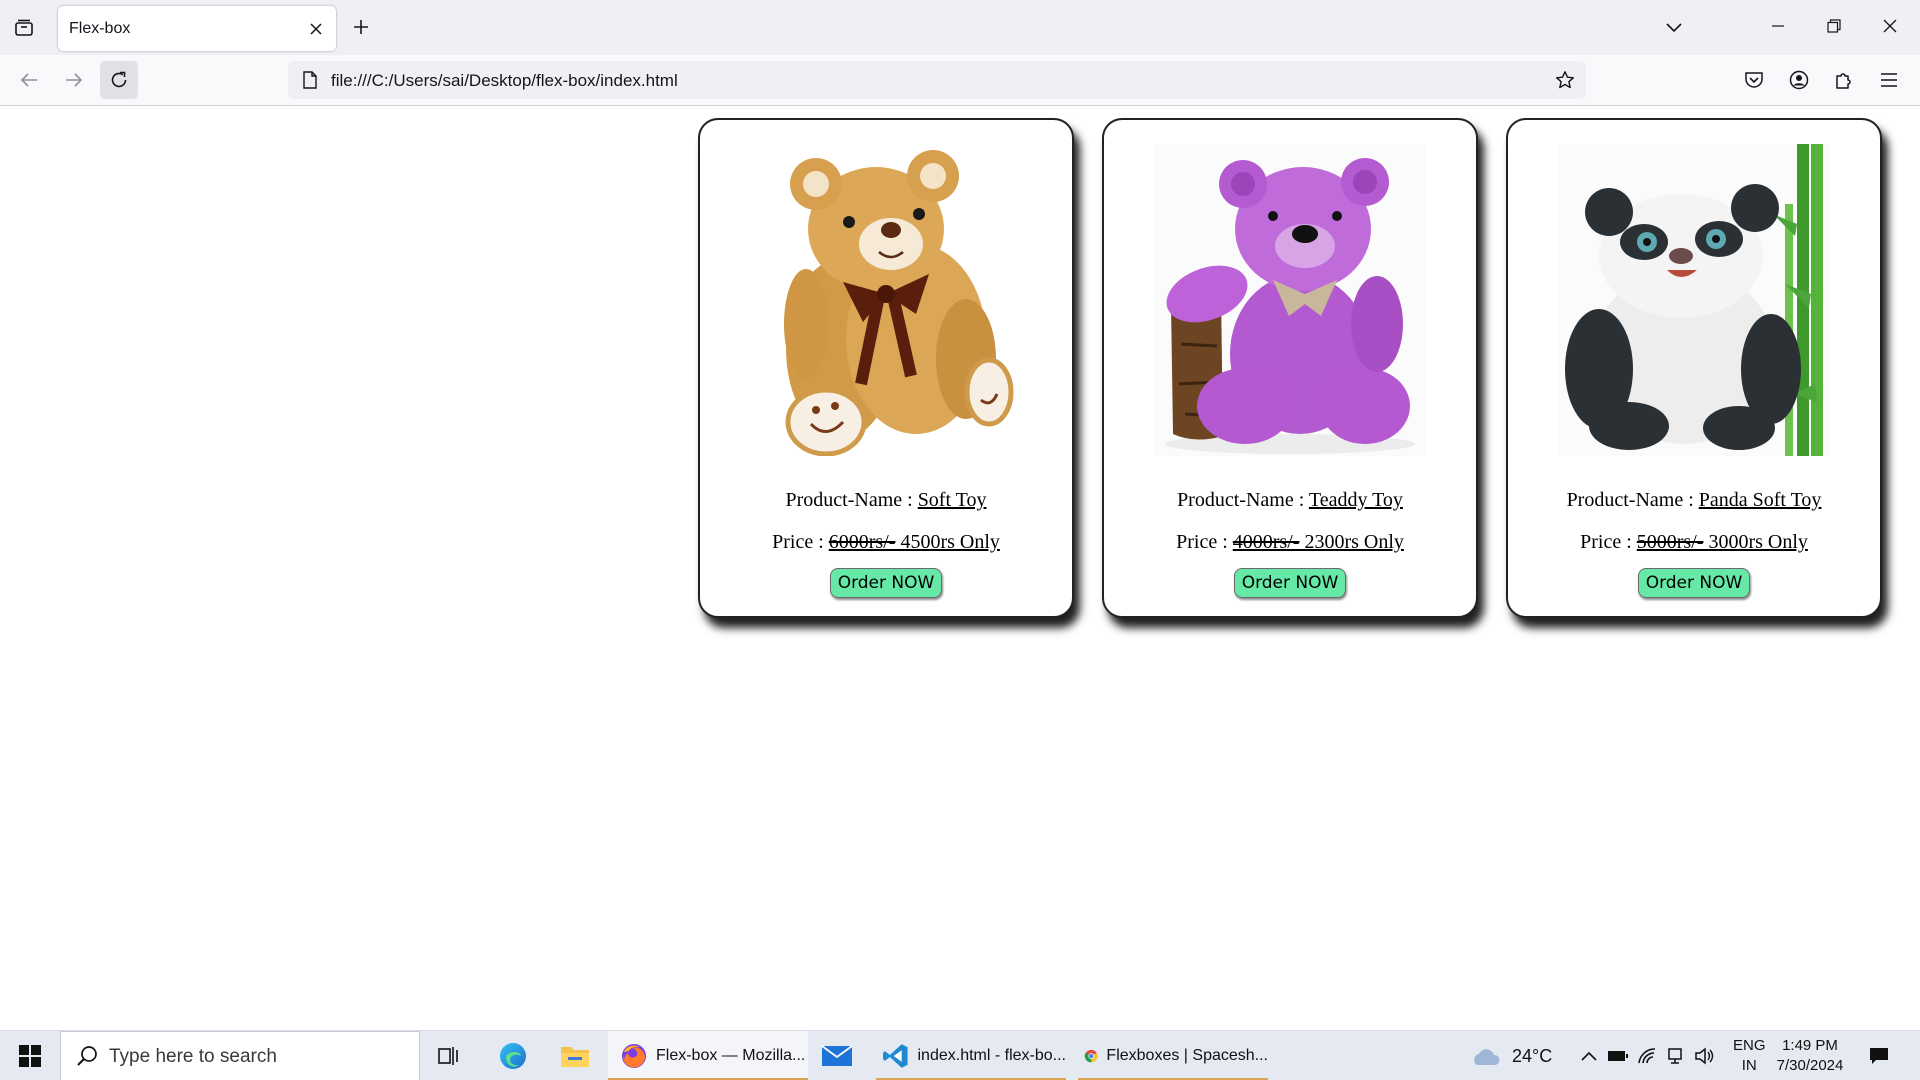 This screenshot has height=1080, width=1920. Describe the element at coordinates (29, 80) in the screenshot. I see `back-arrow-icon` at that location.